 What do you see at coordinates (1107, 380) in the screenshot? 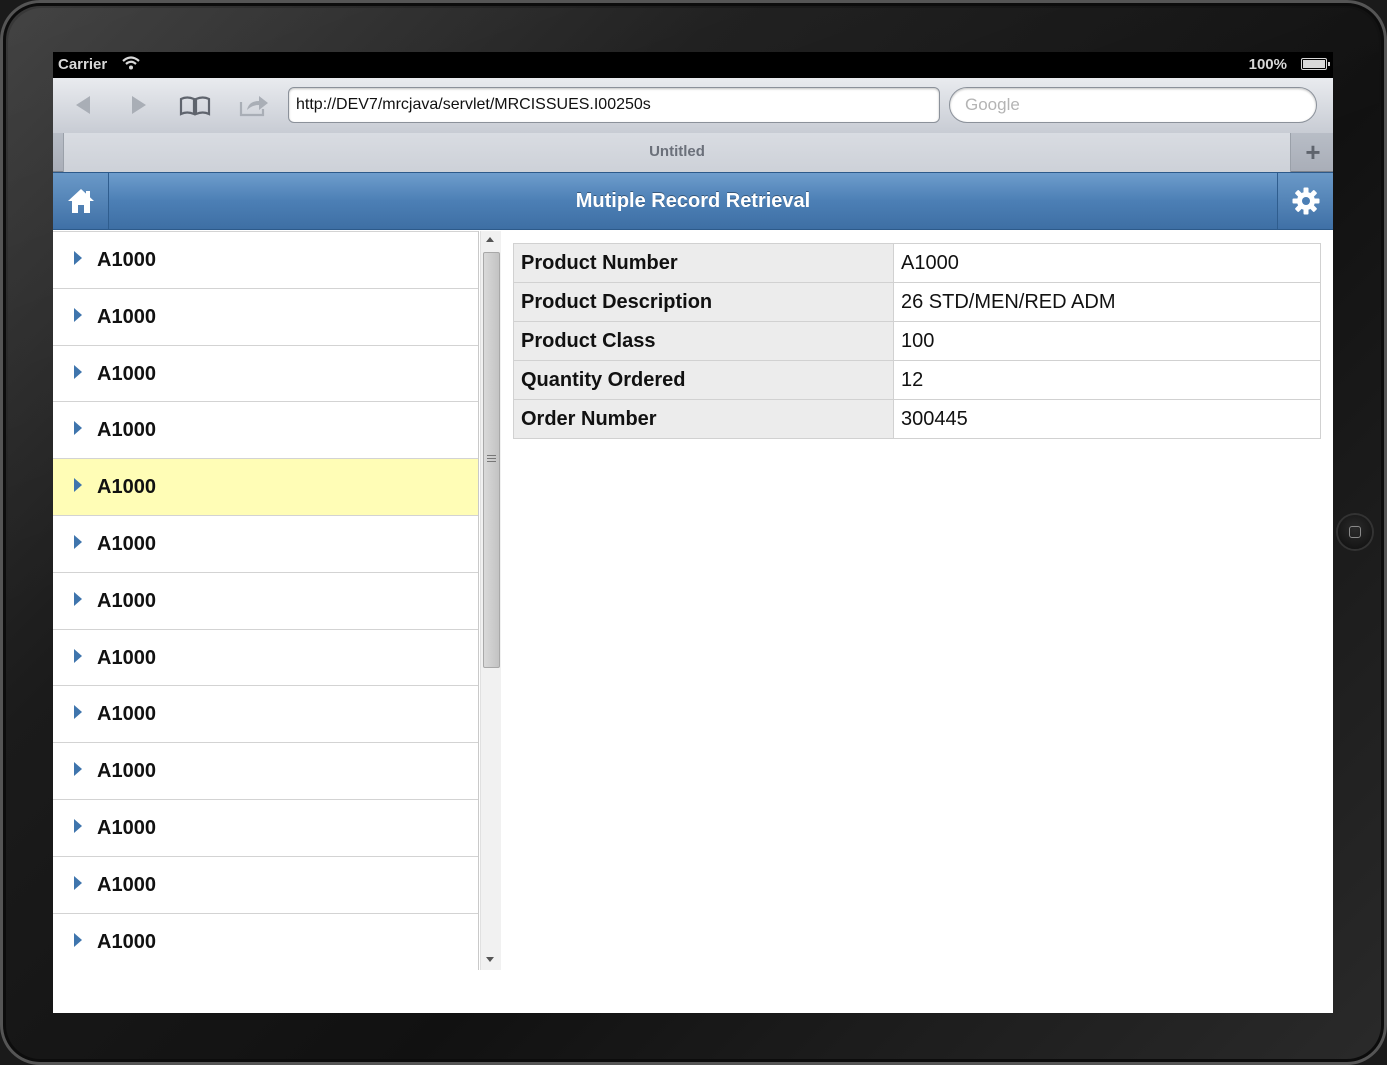
I see `detail-value: 12` at bounding box center [1107, 380].